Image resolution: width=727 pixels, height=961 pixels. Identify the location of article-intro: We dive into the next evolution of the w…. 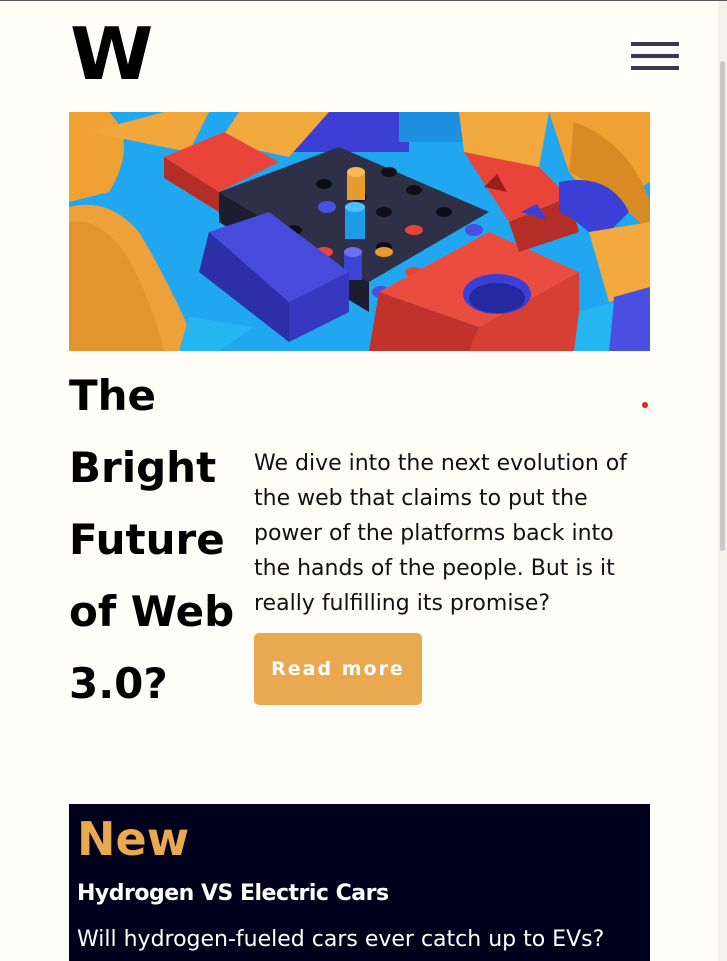
(440, 533).